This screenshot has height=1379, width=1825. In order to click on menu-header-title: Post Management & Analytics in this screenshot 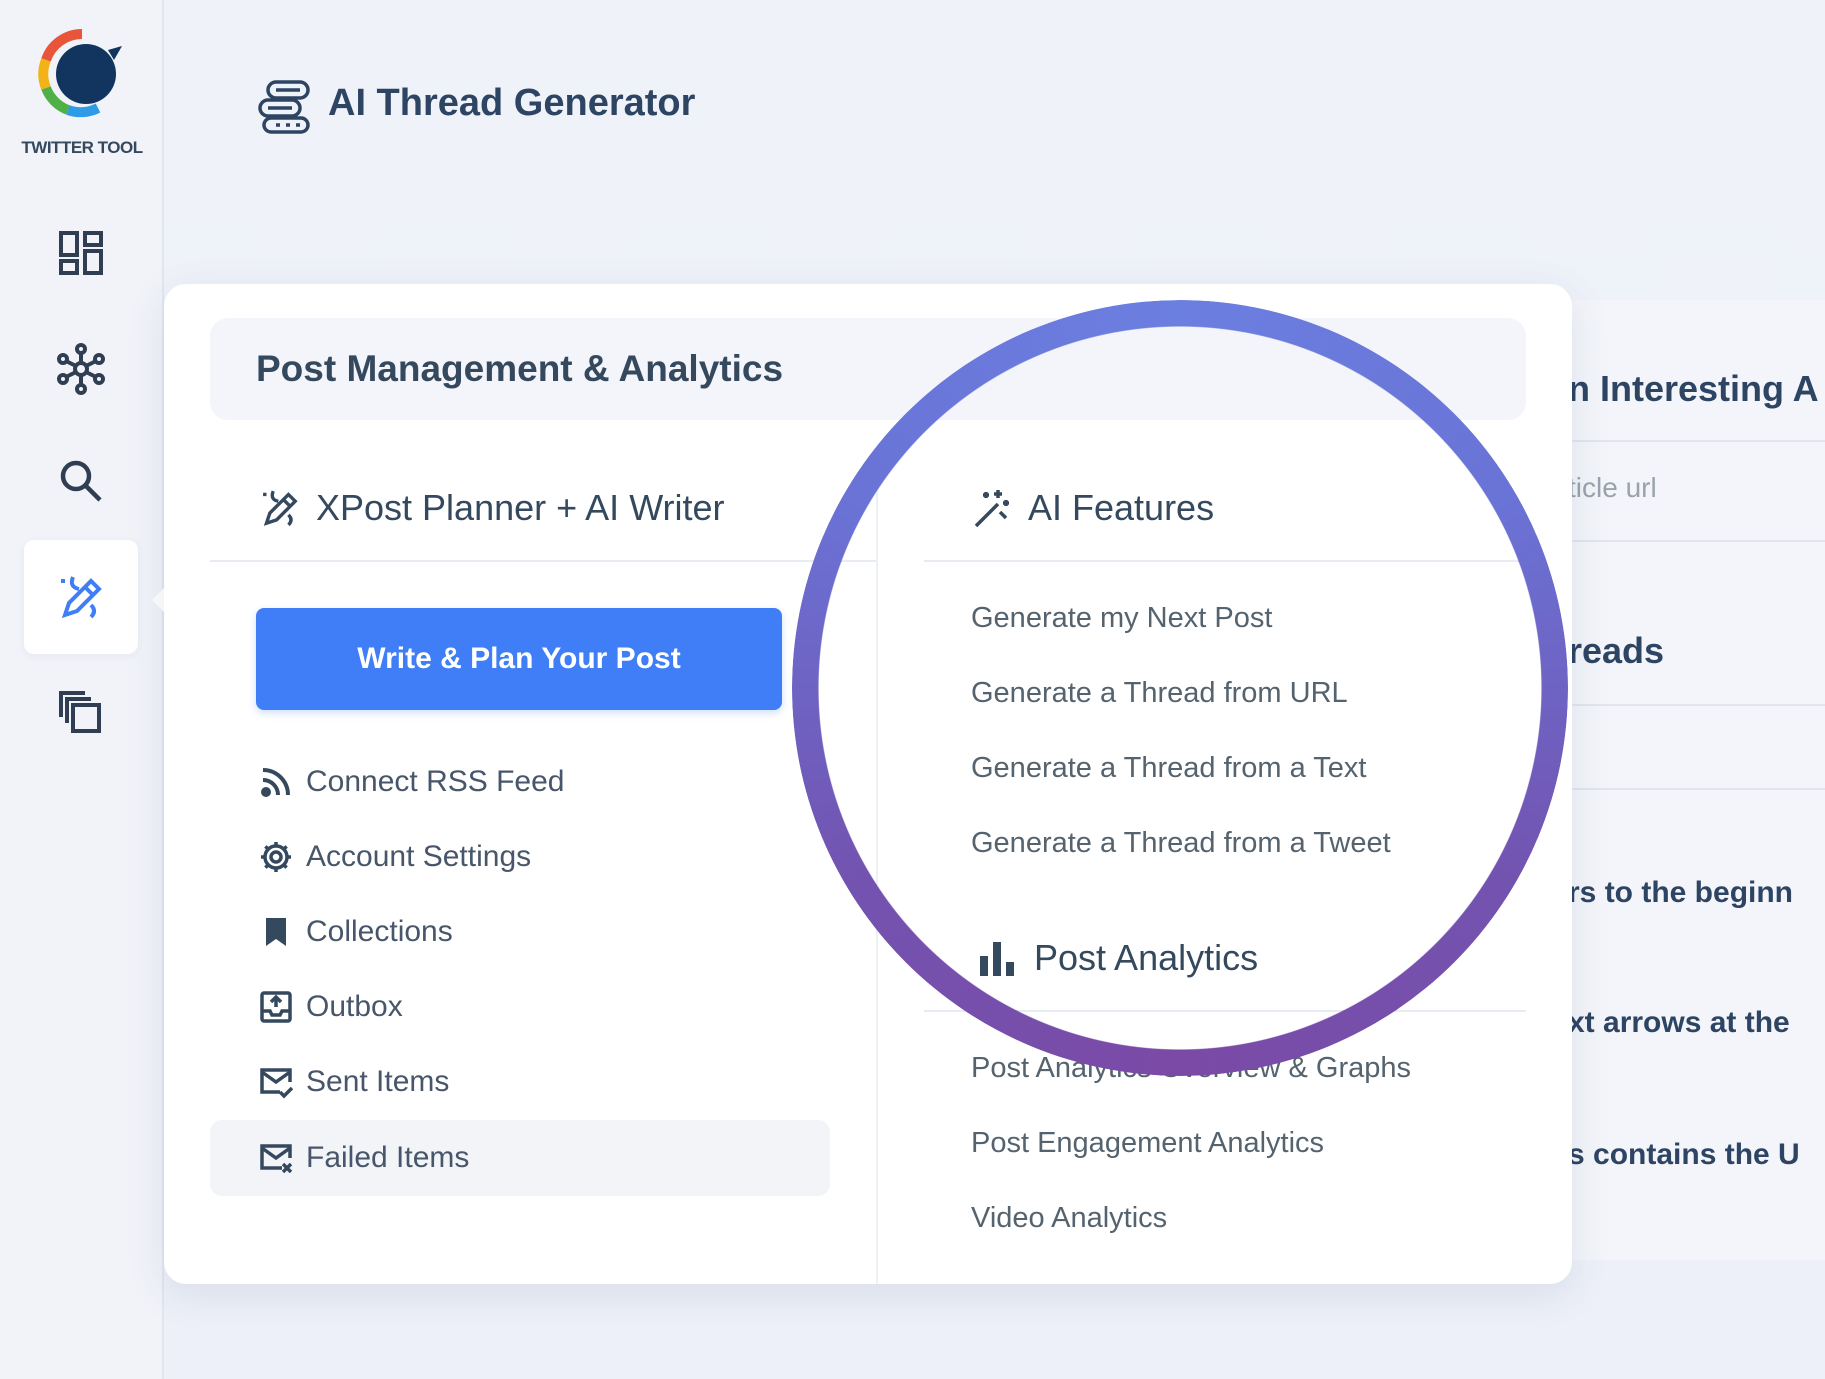, I will do `click(520, 368)`.